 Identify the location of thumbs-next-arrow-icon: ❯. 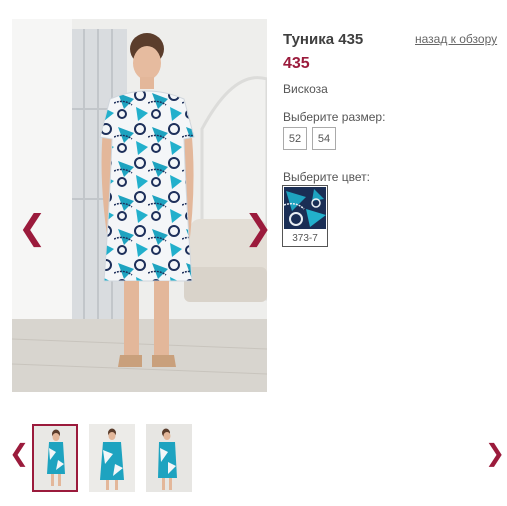
(495, 453).